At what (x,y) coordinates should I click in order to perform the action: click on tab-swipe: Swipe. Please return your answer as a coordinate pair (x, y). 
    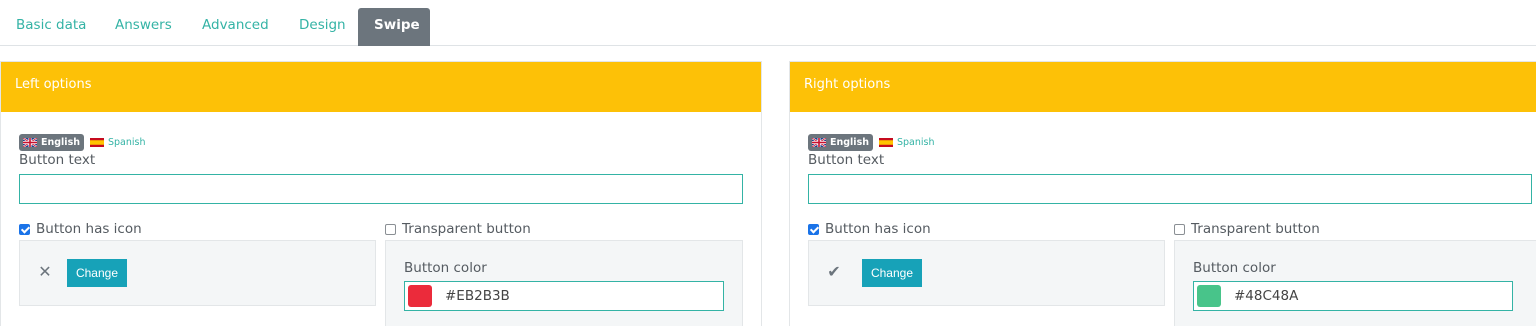
    Looking at the image, I should click on (394, 27).